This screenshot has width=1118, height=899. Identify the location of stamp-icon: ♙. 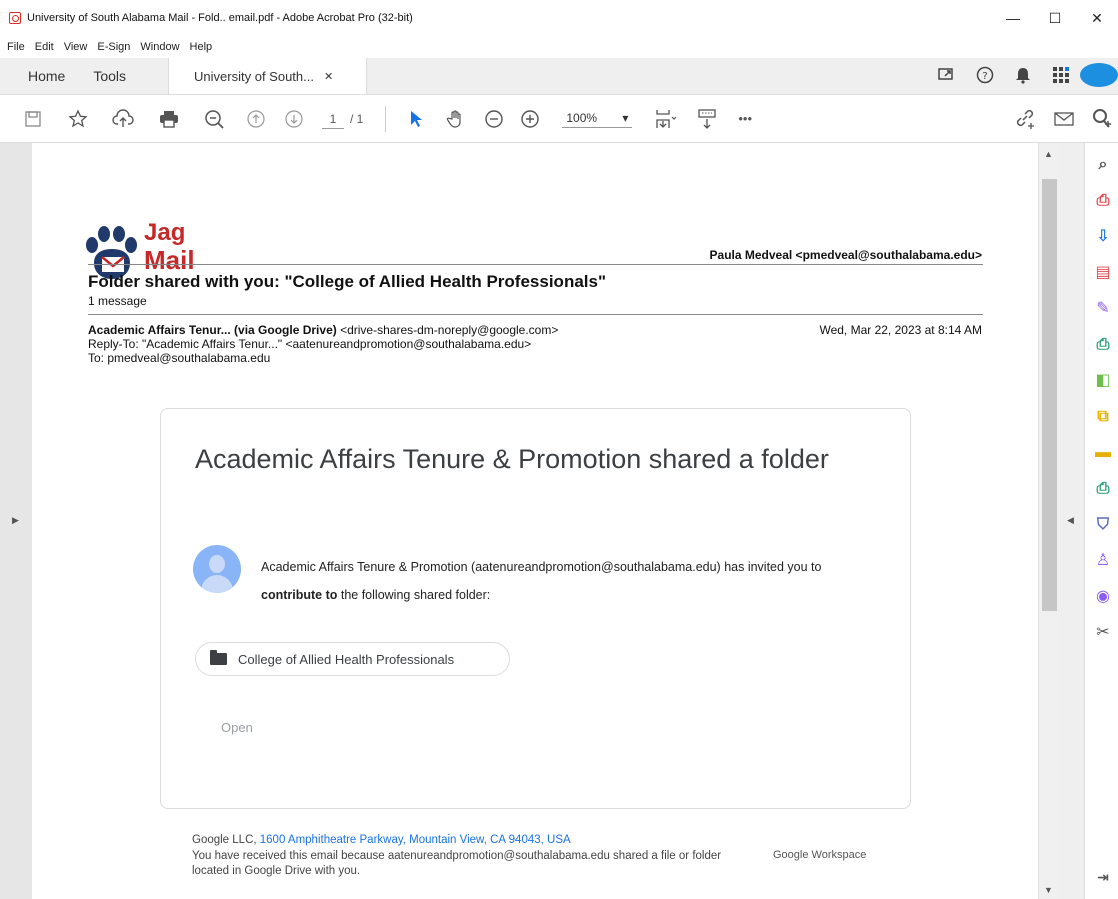
(1103, 561).